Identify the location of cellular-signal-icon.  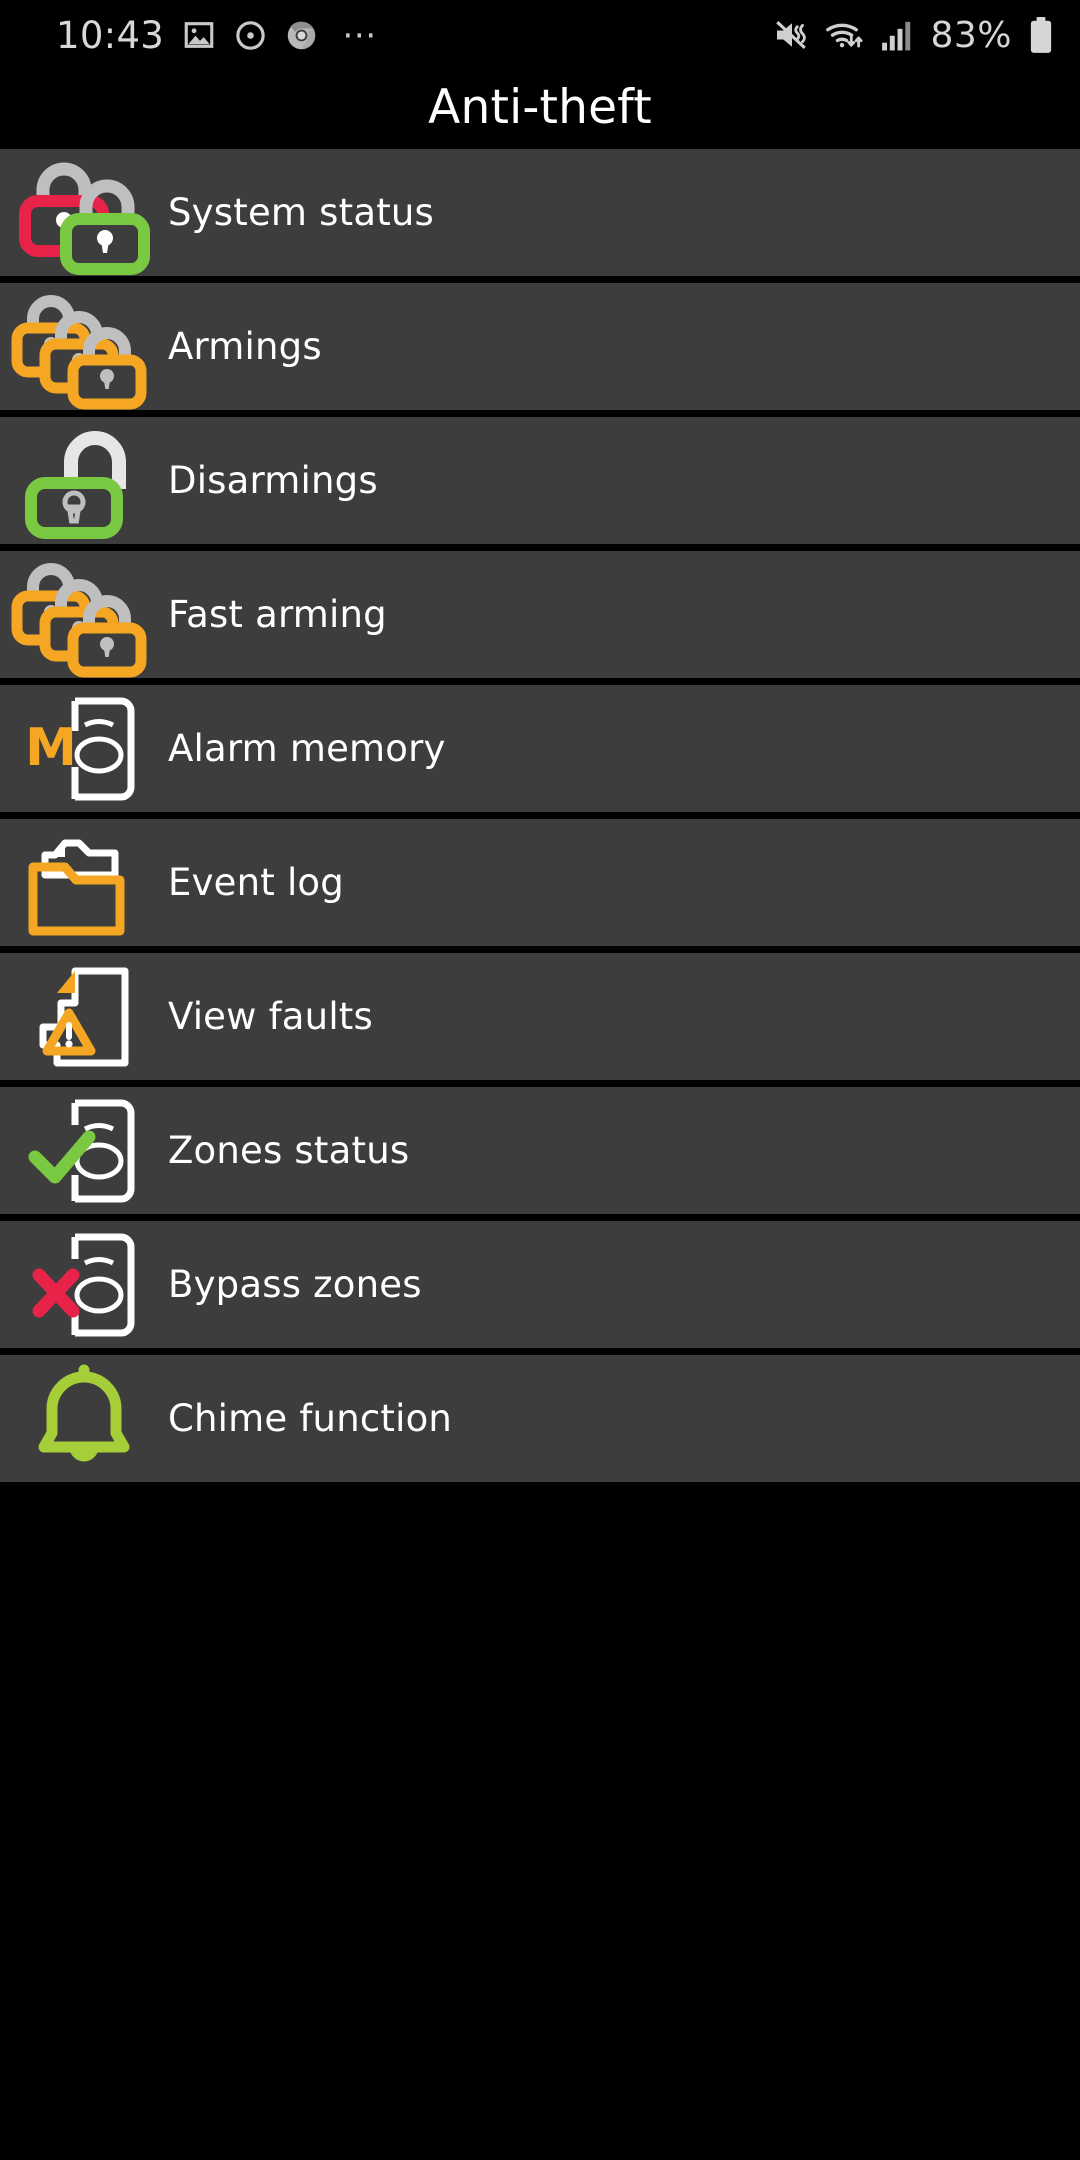
(896, 35).